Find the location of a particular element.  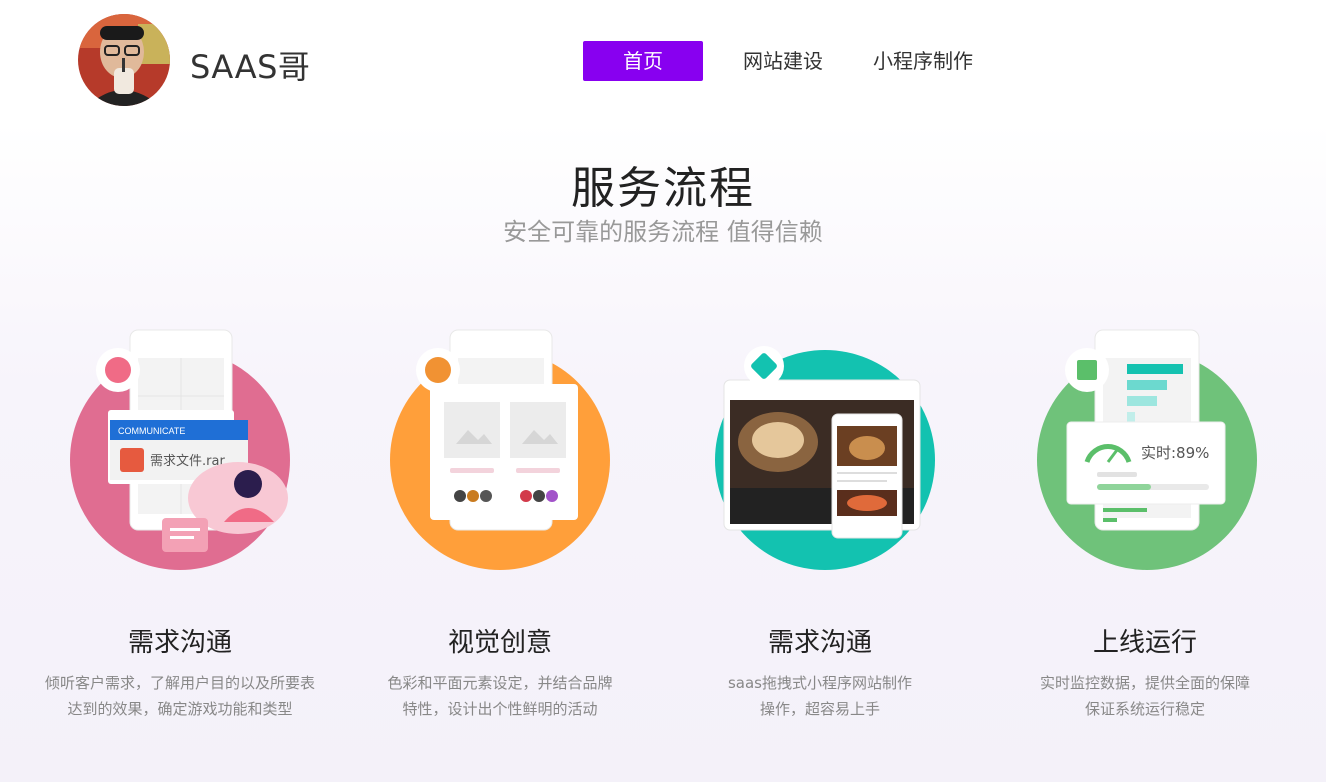

step-card-visual: 视觉创意 色彩和平面元素设定，并结合品牌 特性，设计出个性鲜明的活动 is located at coordinates (500, 542).